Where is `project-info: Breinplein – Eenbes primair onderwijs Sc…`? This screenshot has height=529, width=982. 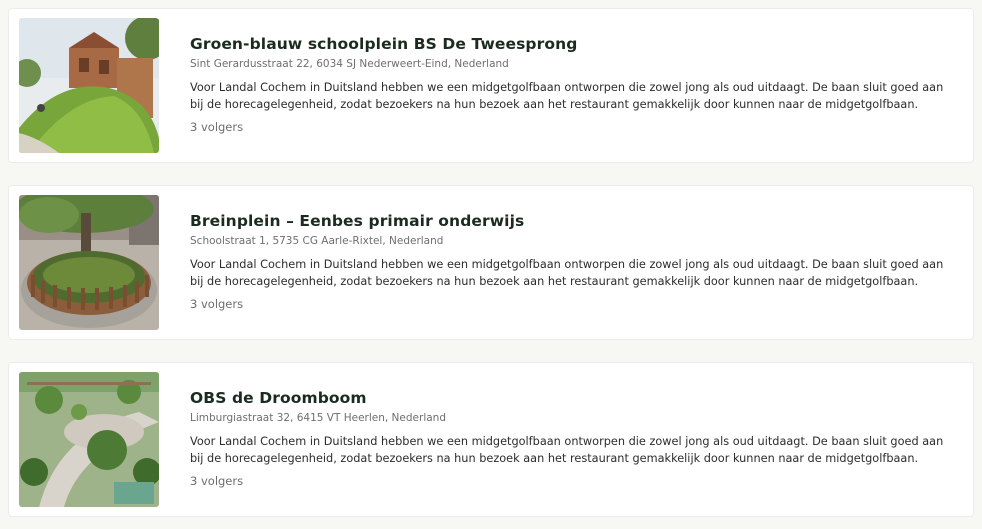
project-info: Breinplein – Eenbes primair onderwijs Sc… is located at coordinates (570, 261).